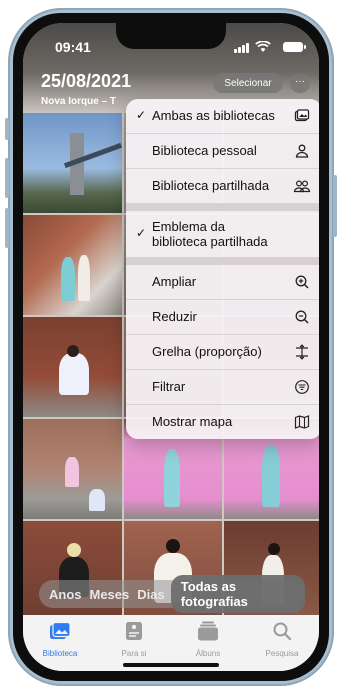 The height and width of the screenshot is (694, 342). Describe the element at coordinates (241, 48) in the screenshot. I see `cellular-signal-icon` at that location.